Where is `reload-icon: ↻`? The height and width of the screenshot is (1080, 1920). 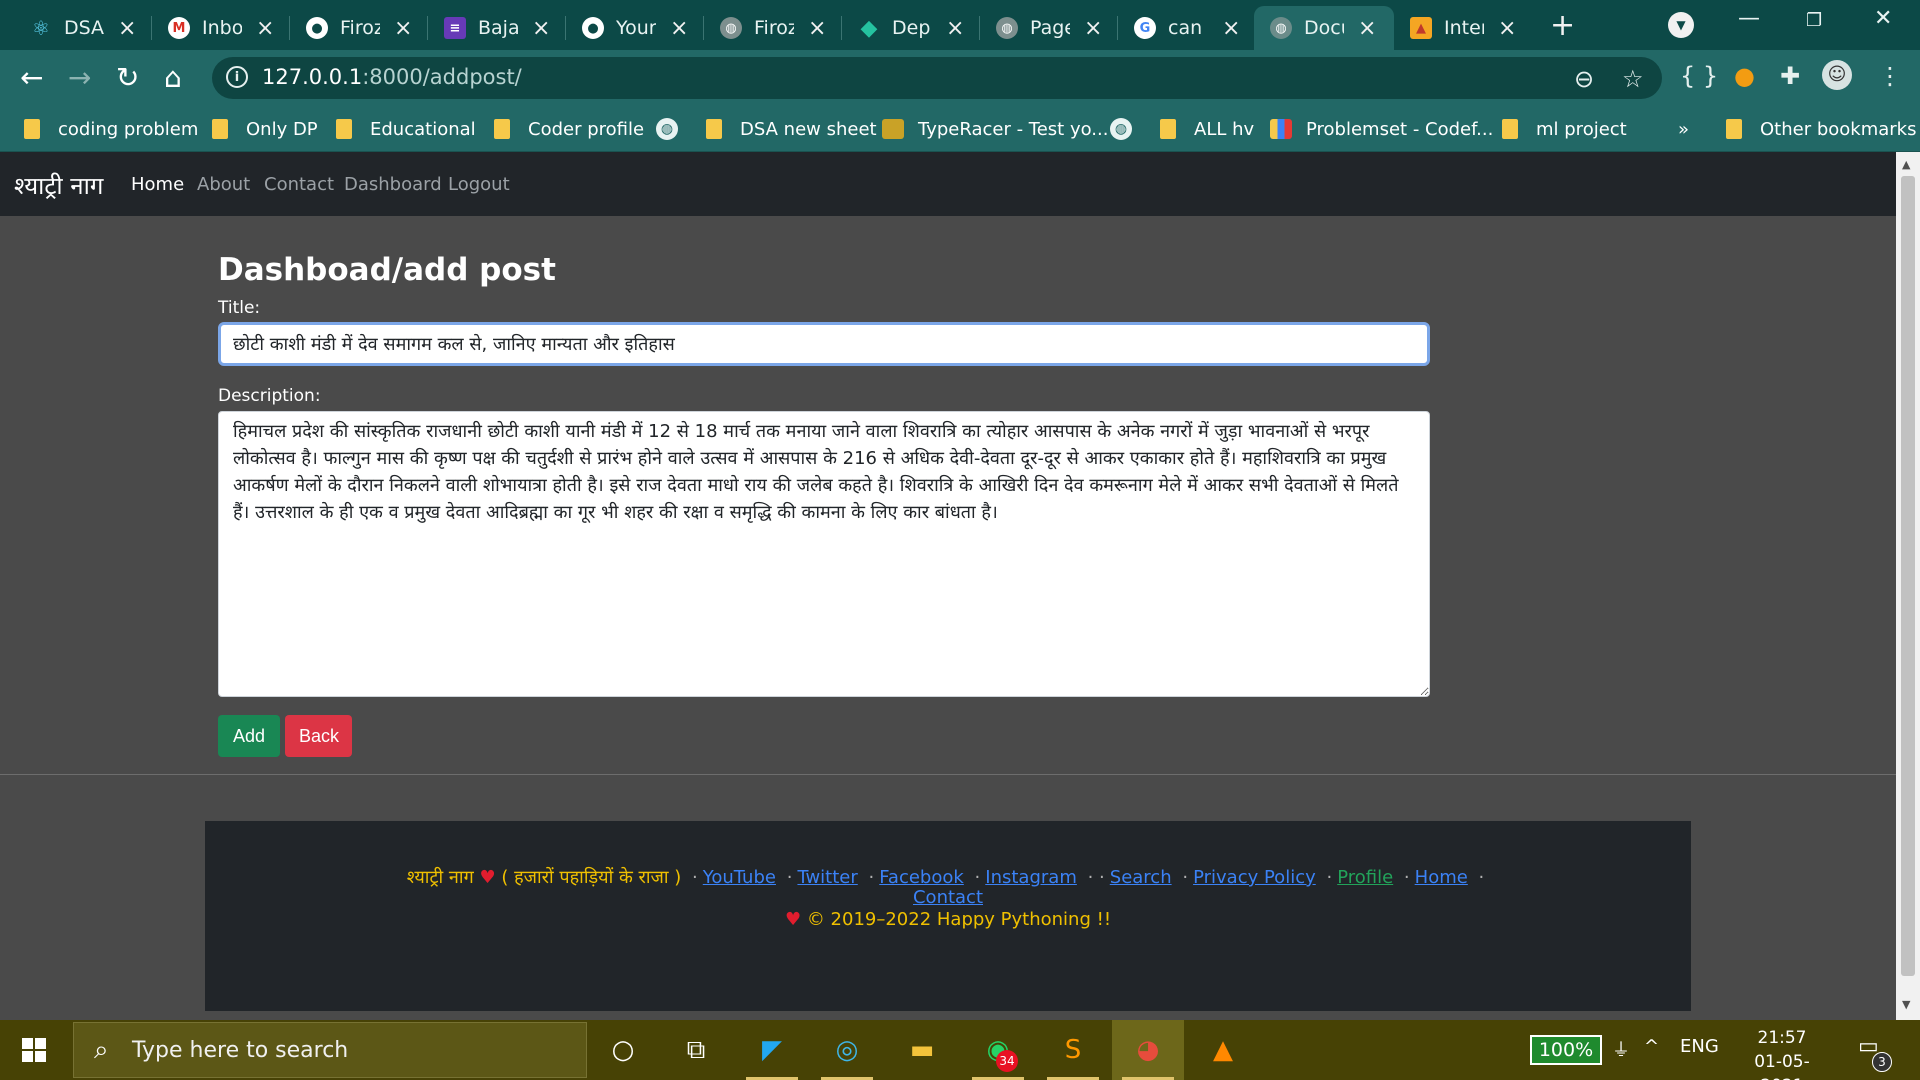
reload-icon: ↻ is located at coordinates (127, 78).